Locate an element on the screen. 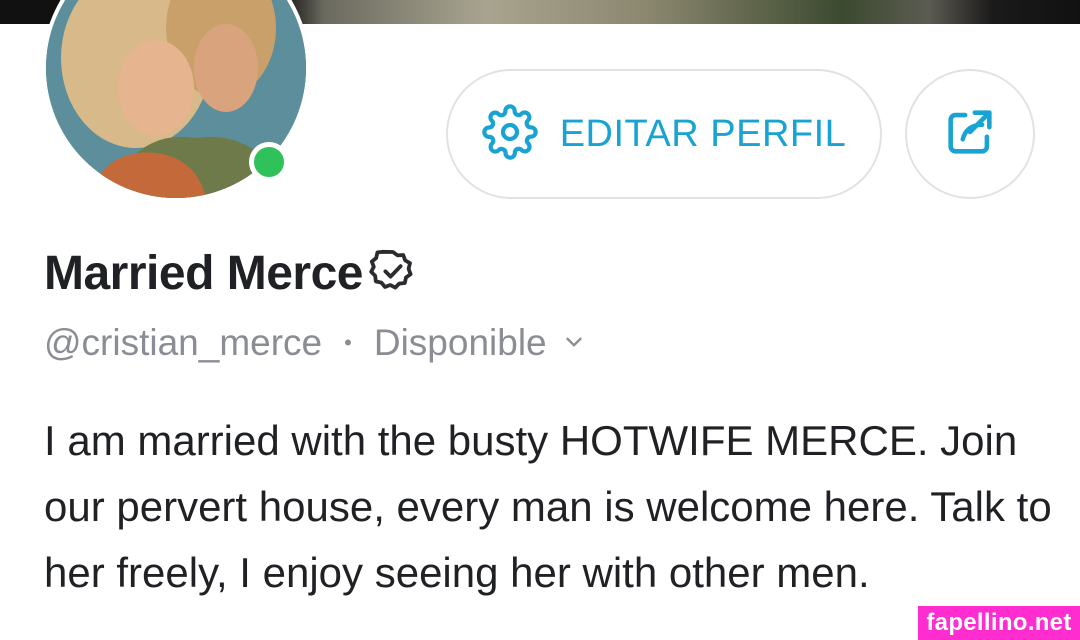 The width and height of the screenshot is (1080, 640). availability-dropdown: Disponible is located at coordinates (480, 343).